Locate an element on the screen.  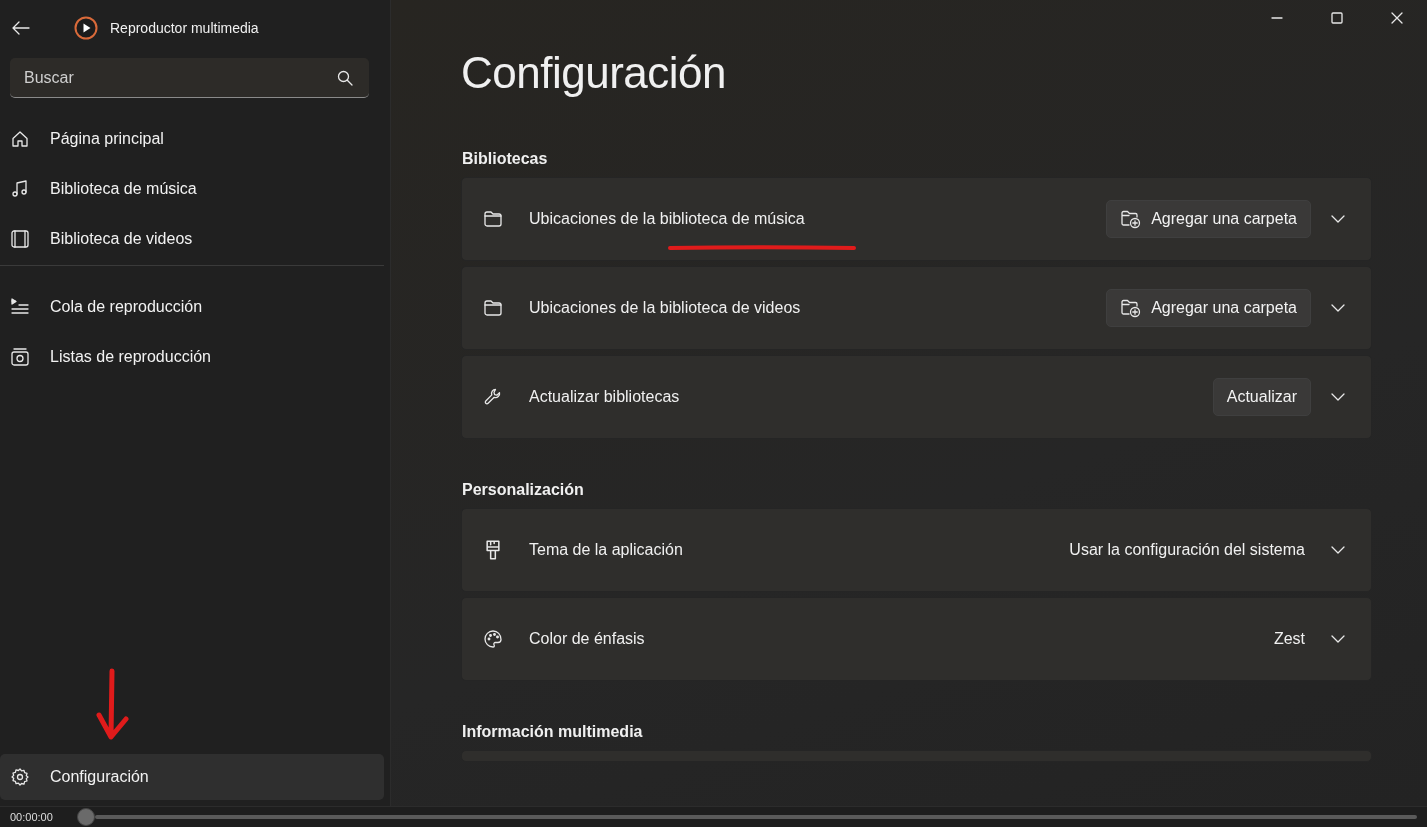
close-icon is located at coordinates (1397, 18).